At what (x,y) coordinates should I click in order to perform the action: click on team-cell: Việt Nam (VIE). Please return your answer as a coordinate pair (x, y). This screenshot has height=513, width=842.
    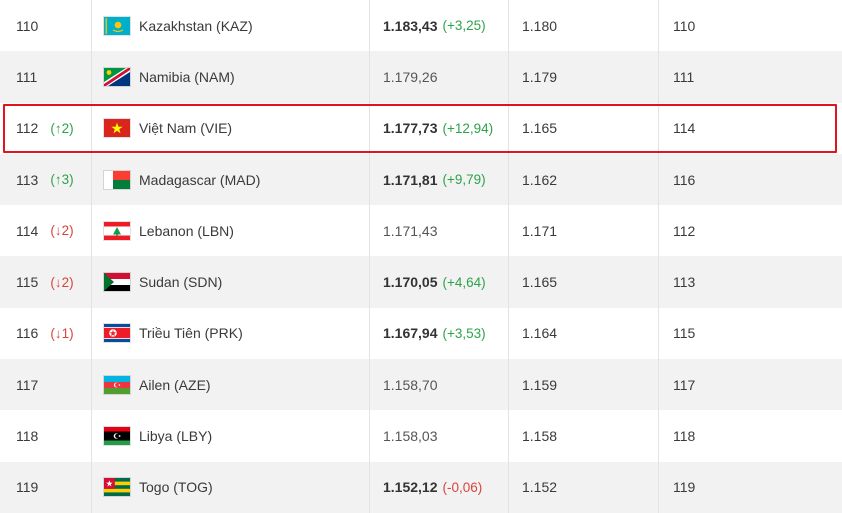
    Looking at the image, I should click on (231, 128).